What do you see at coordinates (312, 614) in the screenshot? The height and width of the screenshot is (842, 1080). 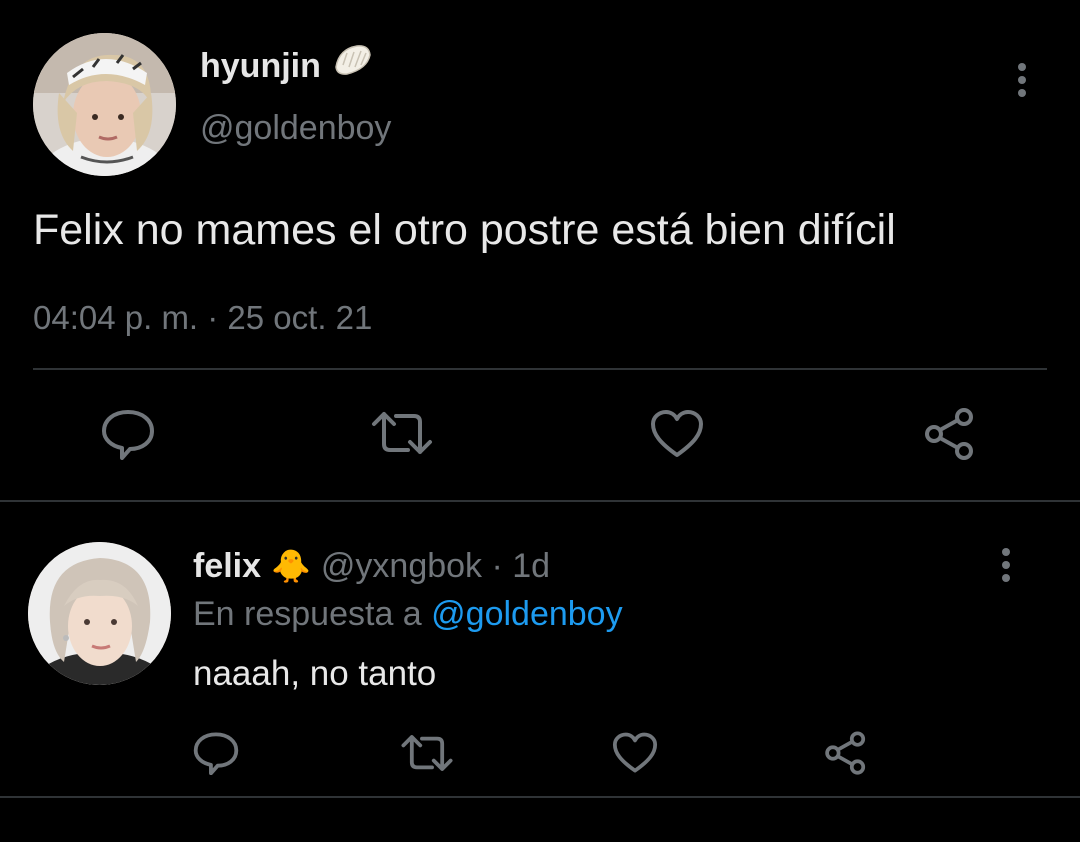 I see `reply-context-prefix: En respuesta a` at bounding box center [312, 614].